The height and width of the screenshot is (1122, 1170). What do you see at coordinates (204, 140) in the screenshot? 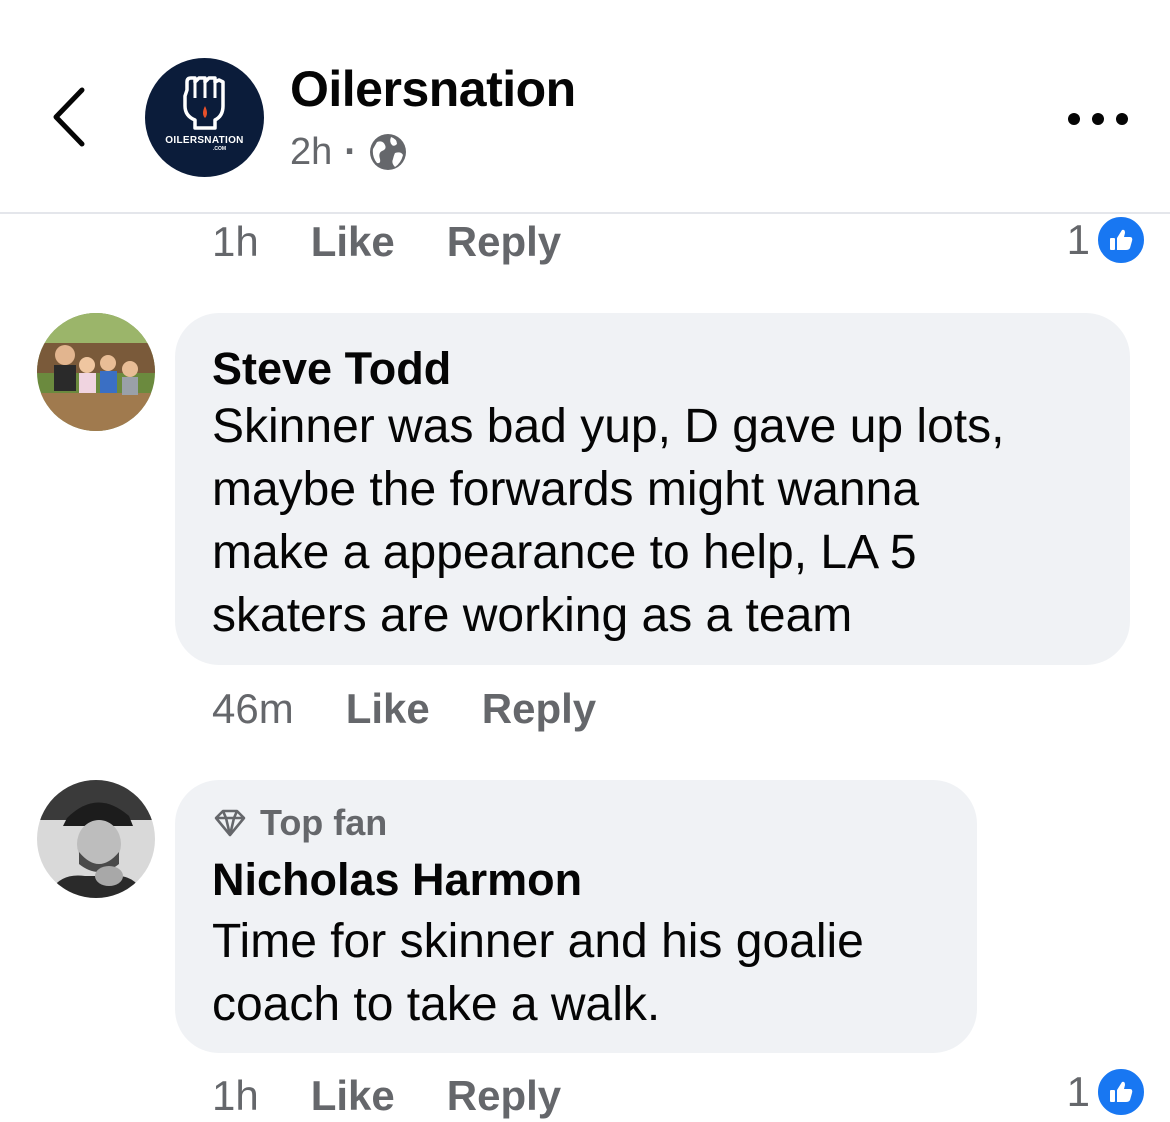
I see `logo-text: OILERSNATION` at bounding box center [204, 140].